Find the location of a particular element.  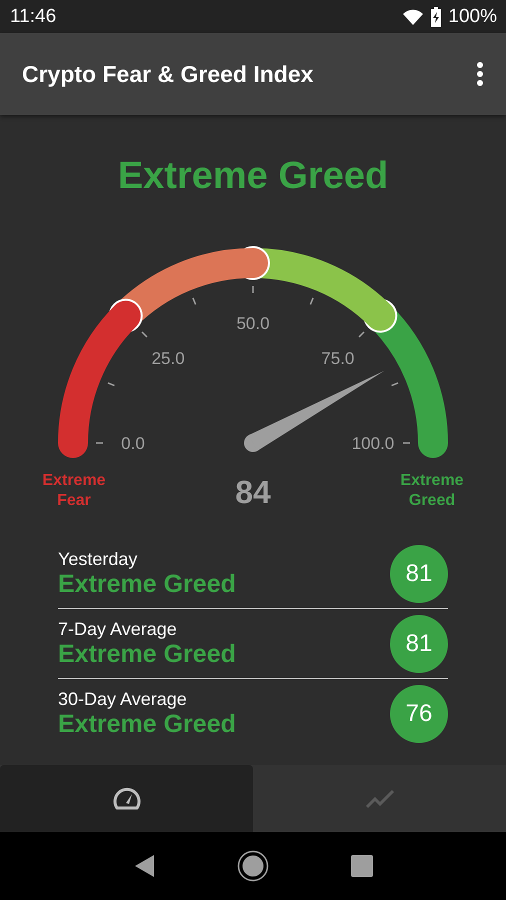

index-badge: 76 is located at coordinates (419, 713).